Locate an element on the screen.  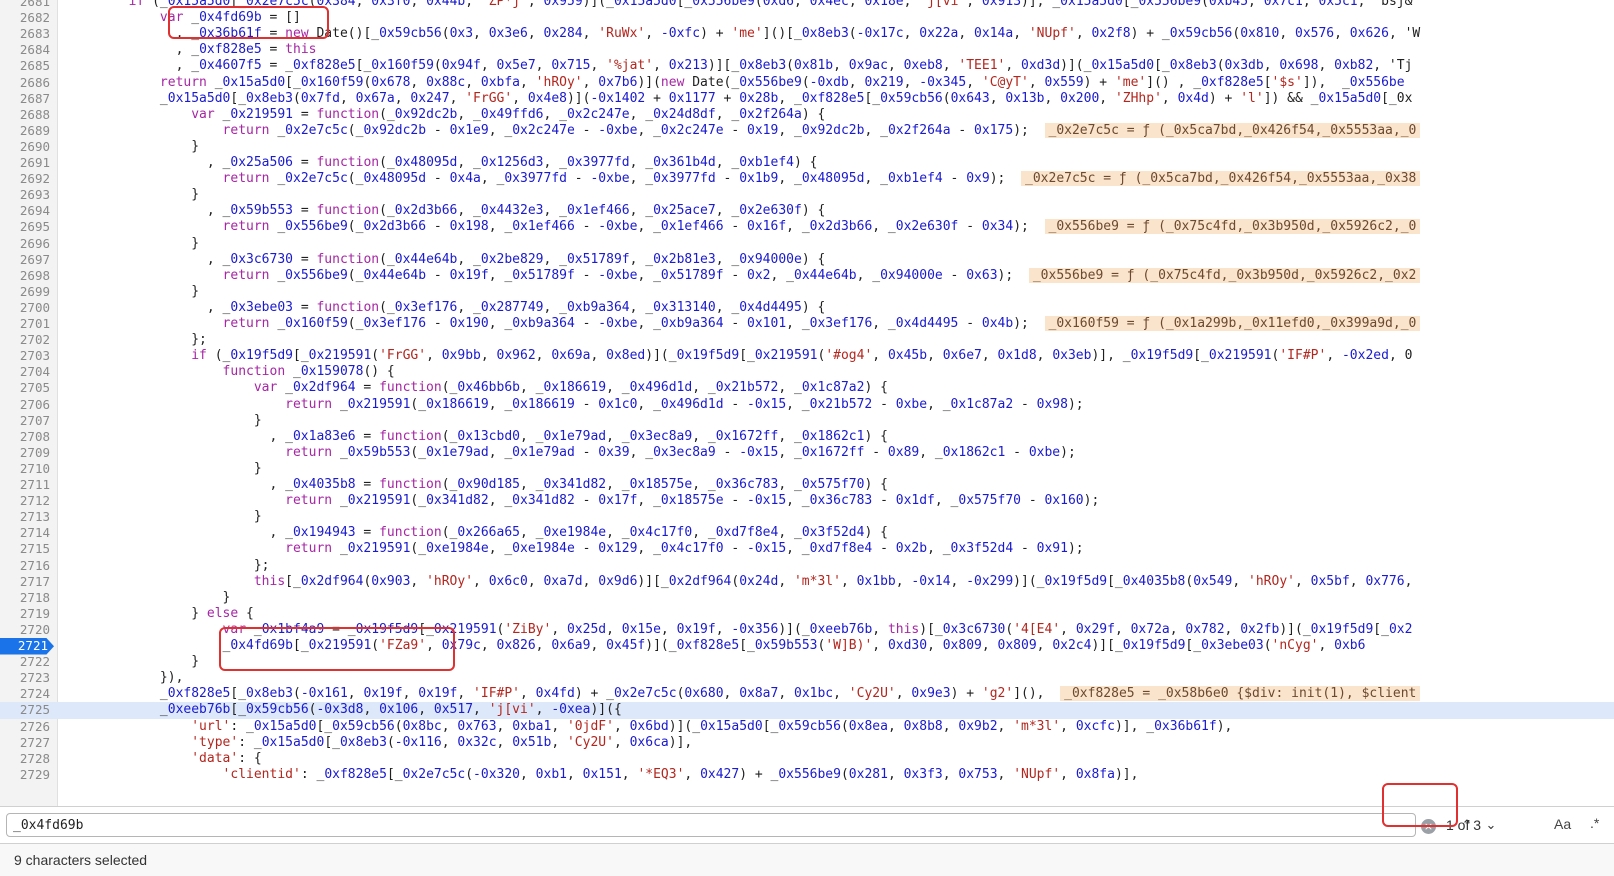
line-number: 2725 is located at coordinates (25, 710).